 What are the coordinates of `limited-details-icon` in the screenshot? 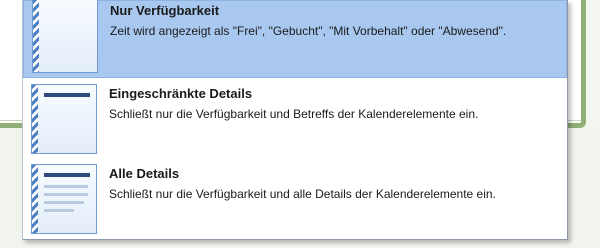 It's located at (64, 119).